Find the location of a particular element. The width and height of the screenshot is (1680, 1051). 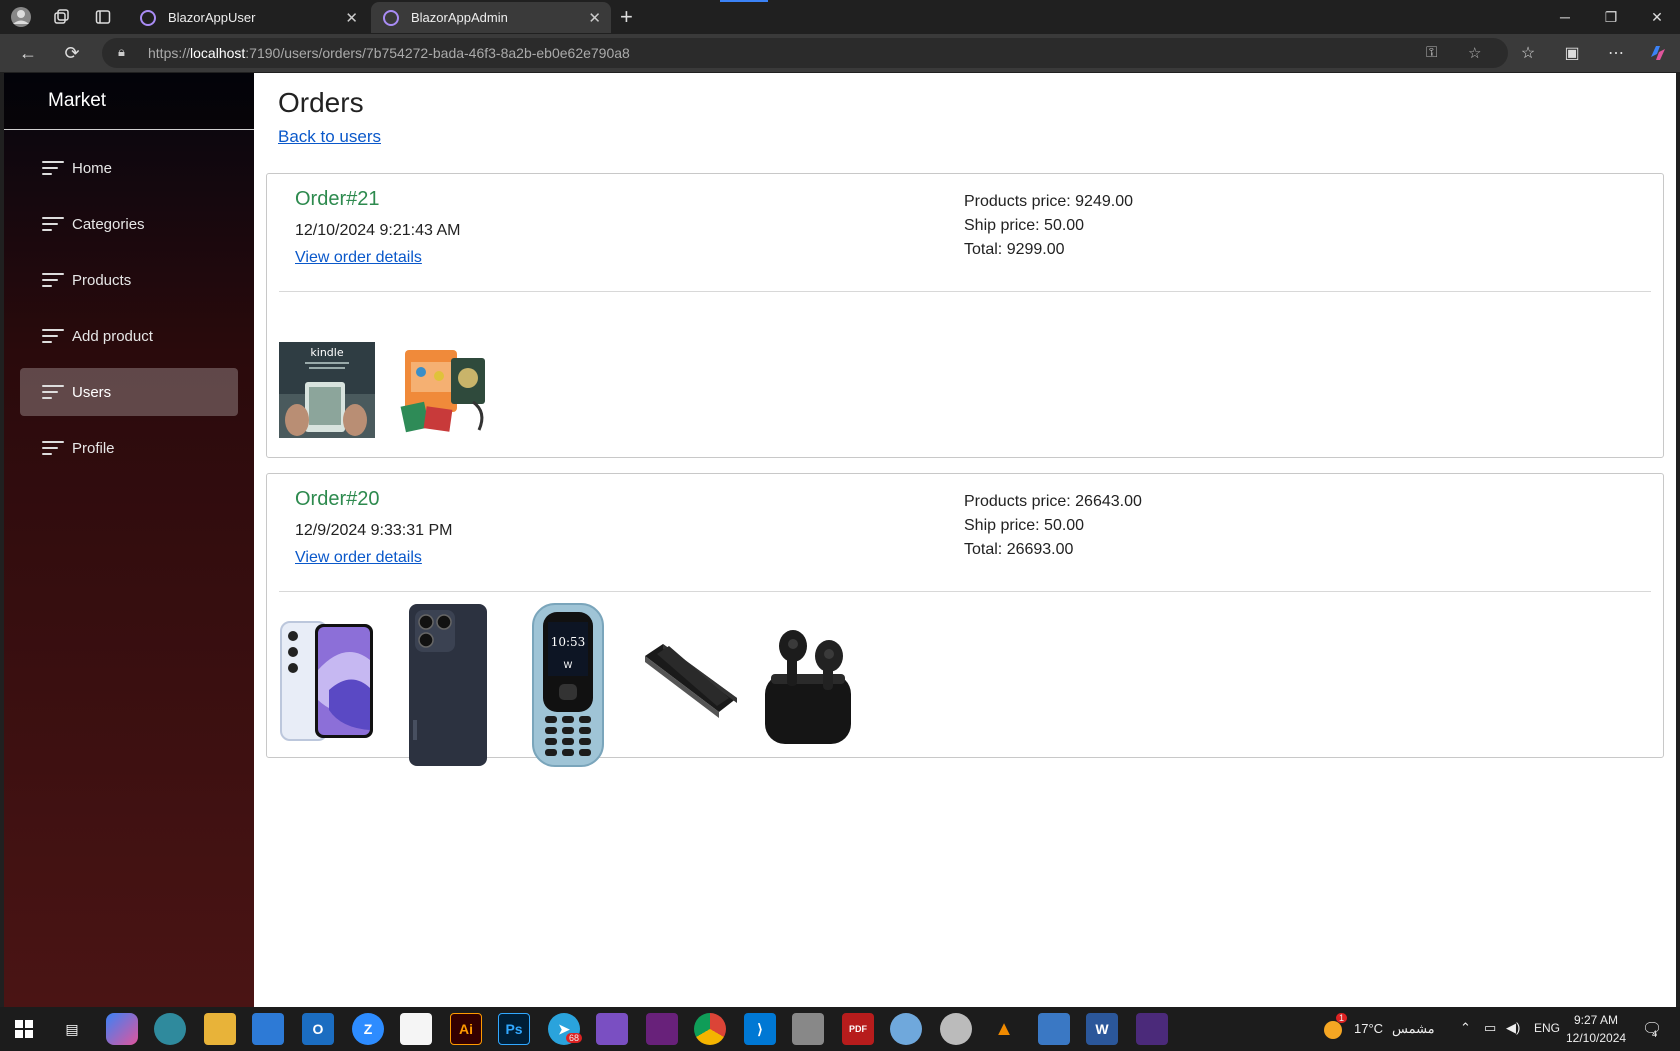

power-bank-image is located at coordinates (689, 682).